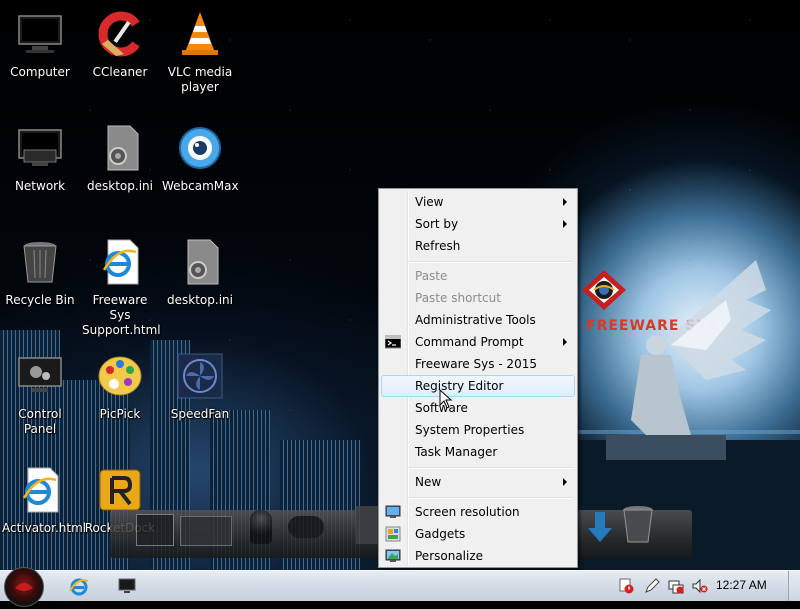  I want to click on desktop-icon-label: CCleaner, so click(120, 72).